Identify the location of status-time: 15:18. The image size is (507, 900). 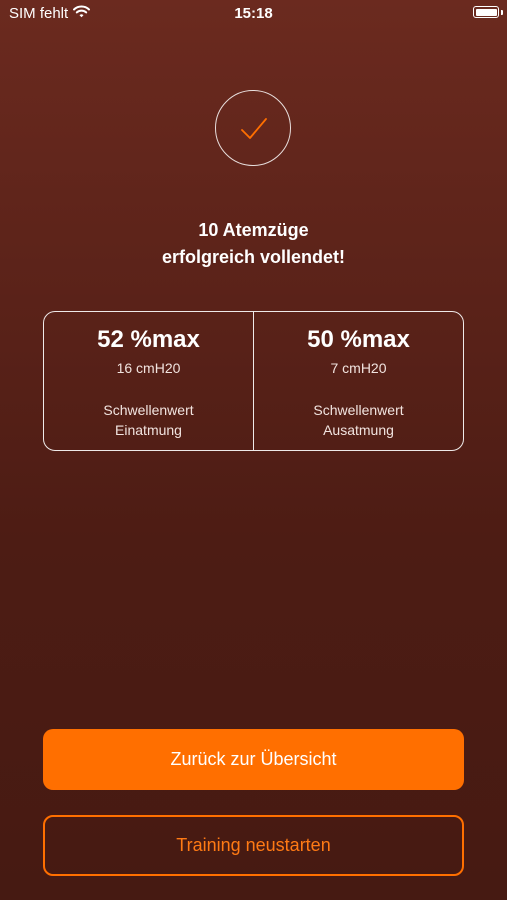
(253, 13).